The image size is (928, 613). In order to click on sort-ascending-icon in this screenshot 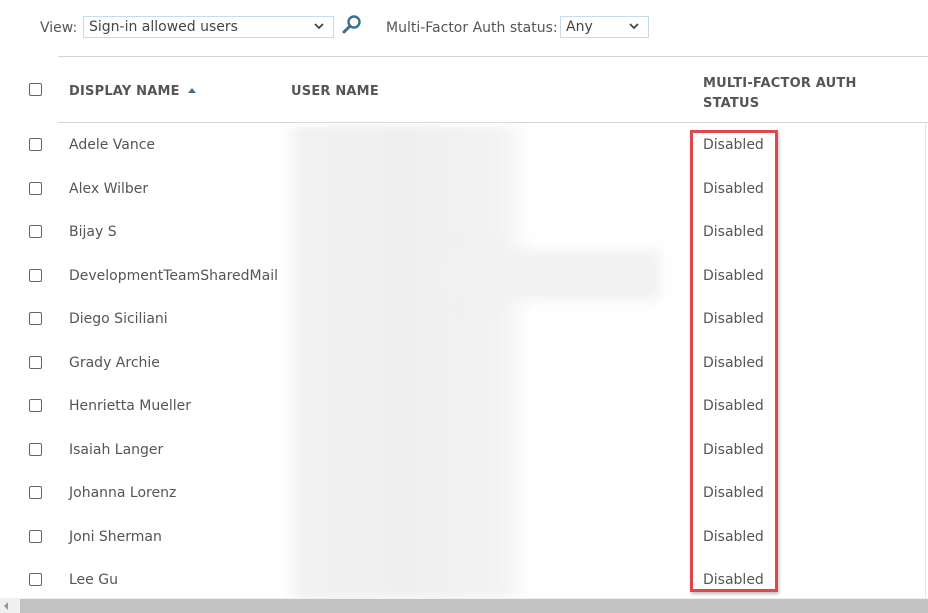, I will do `click(191, 90)`.